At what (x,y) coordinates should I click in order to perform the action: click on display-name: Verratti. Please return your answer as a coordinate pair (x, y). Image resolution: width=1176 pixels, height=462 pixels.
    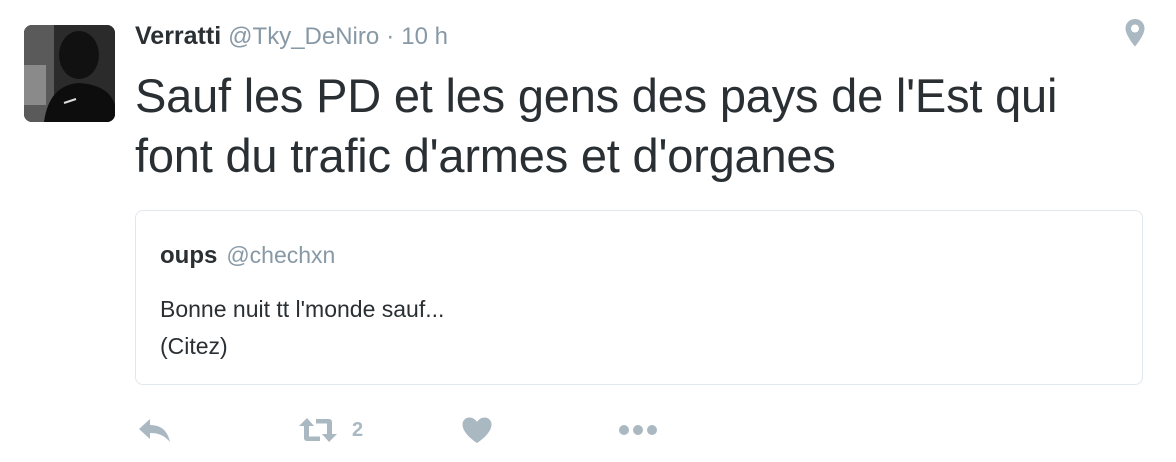
    Looking at the image, I should click on (178, 36).